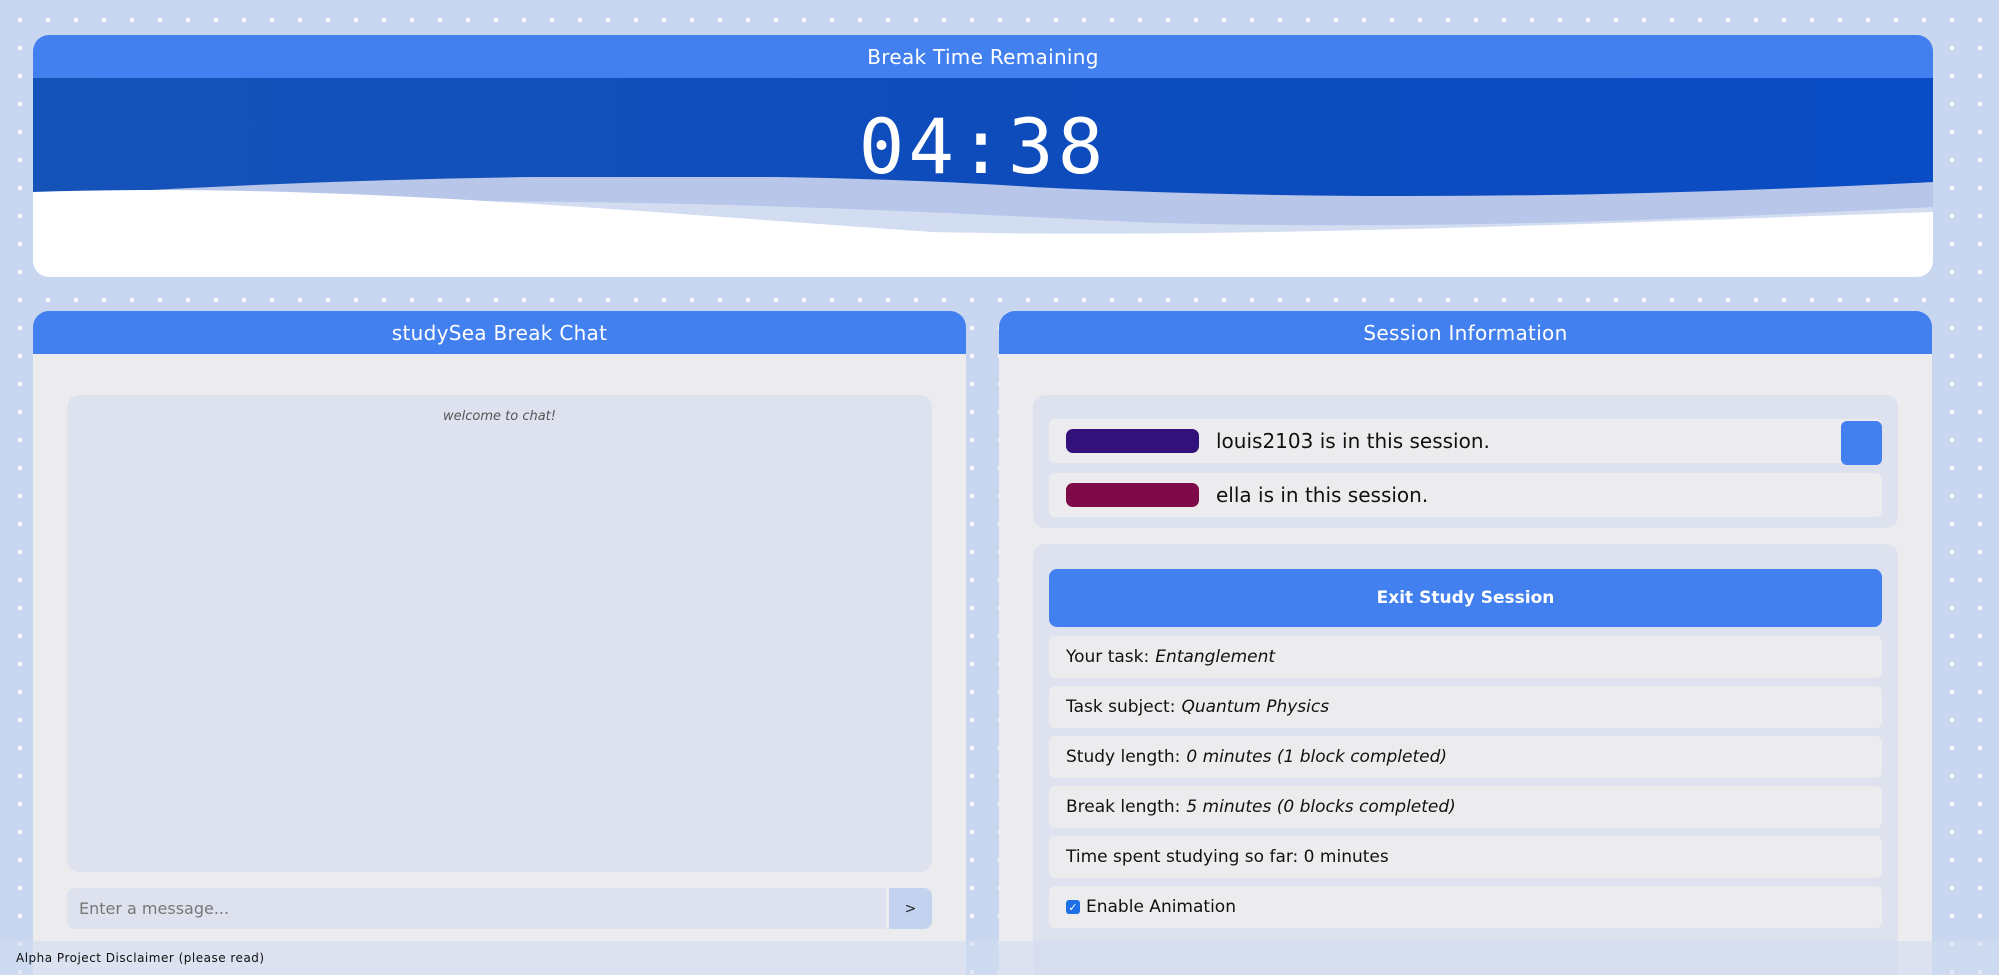  What do you see at coordinates (1465, 657) in the screenshot?
I see `task-row: Your task: Entanglement` at bounding box center [1465, 657].